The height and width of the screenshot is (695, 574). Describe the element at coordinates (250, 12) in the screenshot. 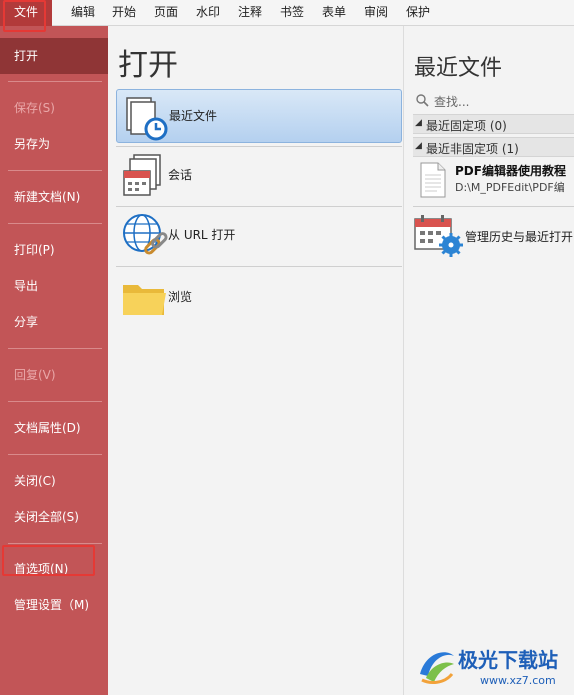

I see `tab-annotate: 注释` at that location.